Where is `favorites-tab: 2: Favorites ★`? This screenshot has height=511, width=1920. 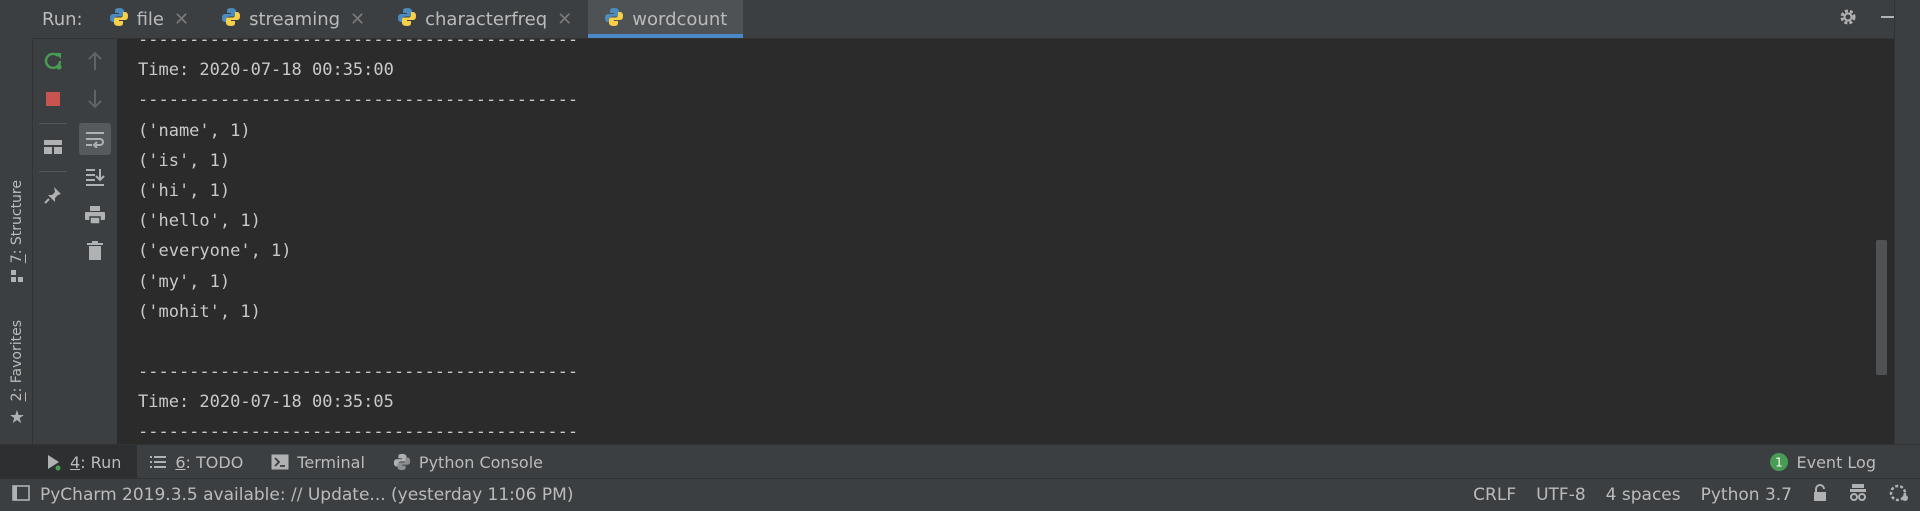
favorites-tab: 2: Favorites ★ is located at coordinates (17, 374).